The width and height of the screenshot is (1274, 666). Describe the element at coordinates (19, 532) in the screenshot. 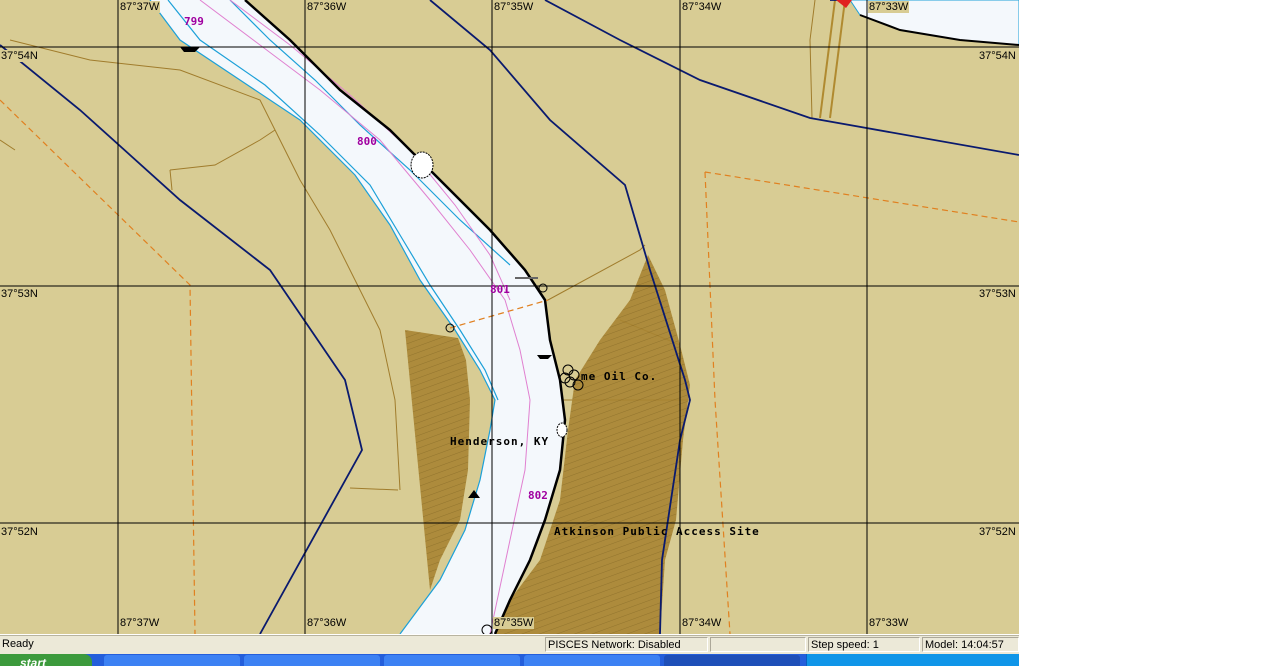

I see `latitude-label-left: 37°52N` at that location.